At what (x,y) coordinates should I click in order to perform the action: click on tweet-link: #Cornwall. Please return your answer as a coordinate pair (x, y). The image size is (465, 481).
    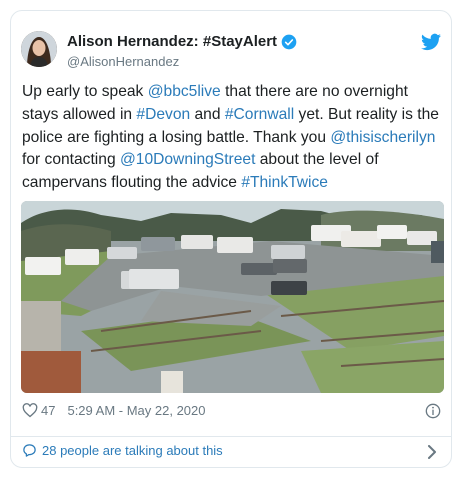
    Looking at the image, I should click on (259, 114).